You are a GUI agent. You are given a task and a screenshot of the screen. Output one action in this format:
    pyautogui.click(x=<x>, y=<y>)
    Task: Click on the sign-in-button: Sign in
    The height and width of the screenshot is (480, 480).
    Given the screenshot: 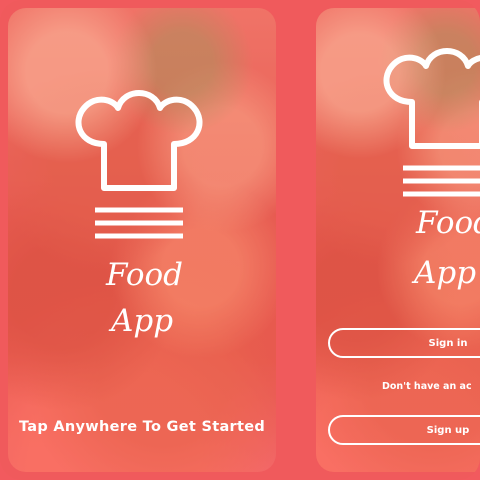 What is the action you would take?
    pyautogui.click(x=404, y=343)
    